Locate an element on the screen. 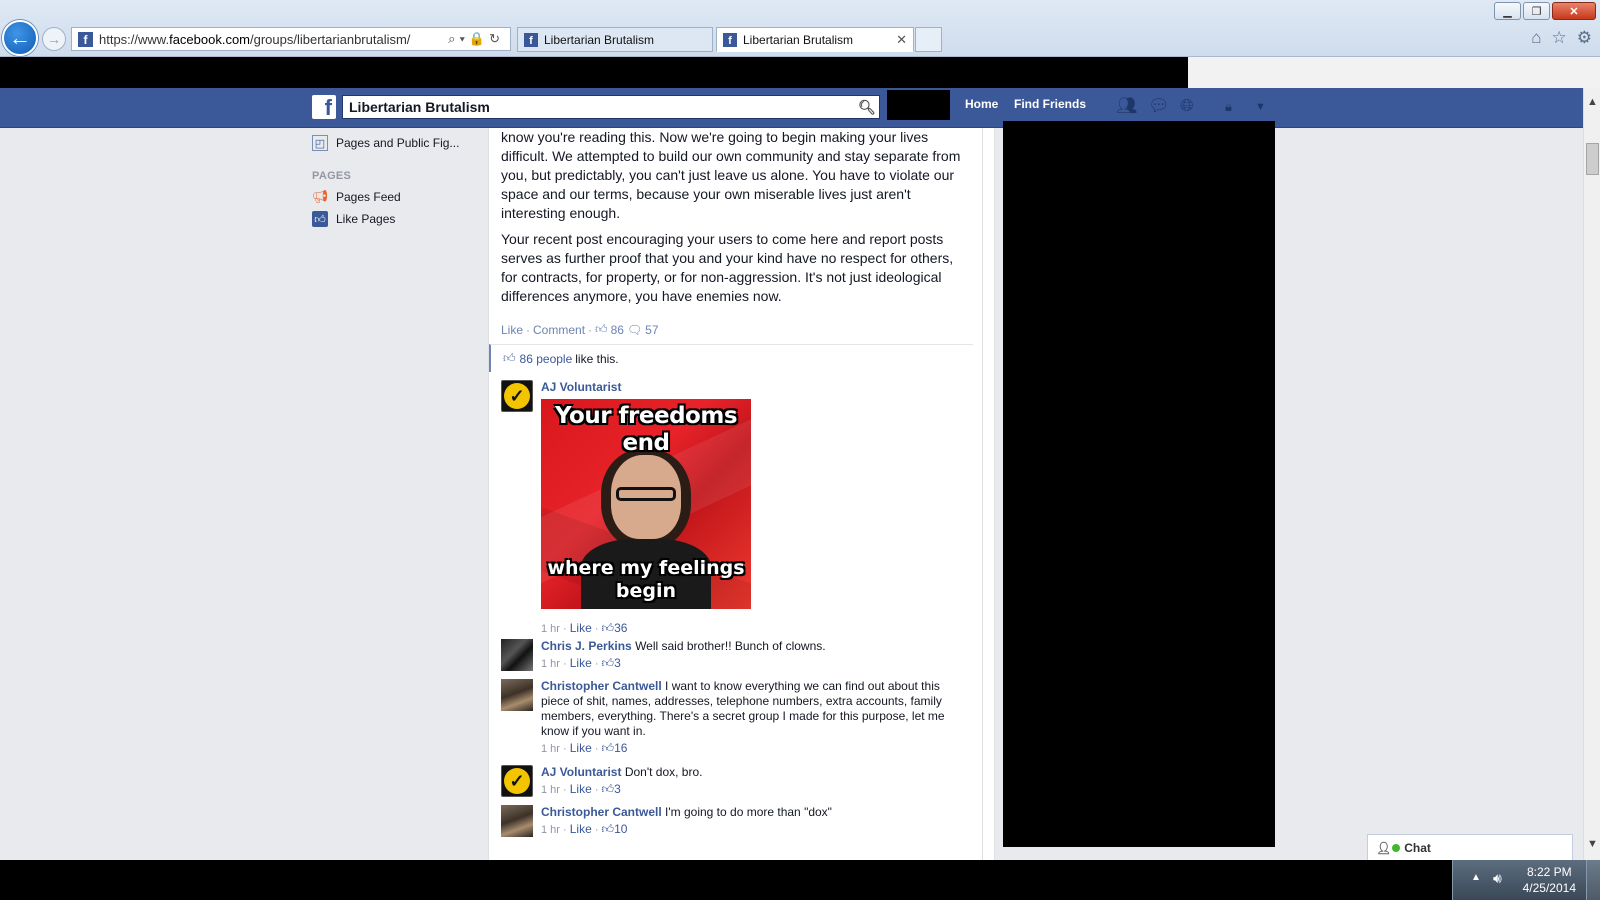 This screenshot has width=1600, height=900. account-menu-chevron-down-icon: ▼ is located at coordinates (1260, 107).